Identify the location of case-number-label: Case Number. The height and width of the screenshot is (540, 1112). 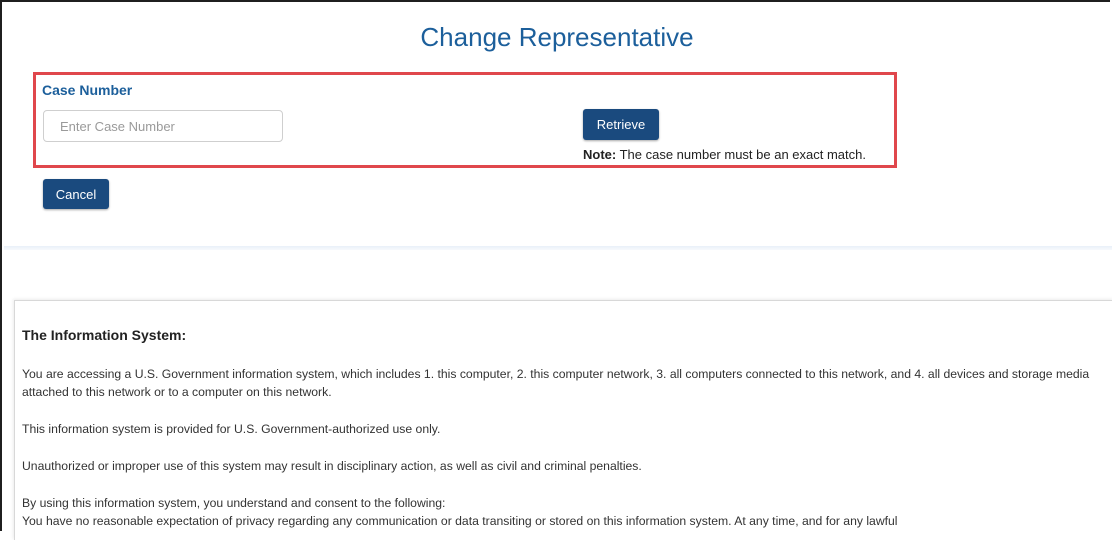
(87, 90).